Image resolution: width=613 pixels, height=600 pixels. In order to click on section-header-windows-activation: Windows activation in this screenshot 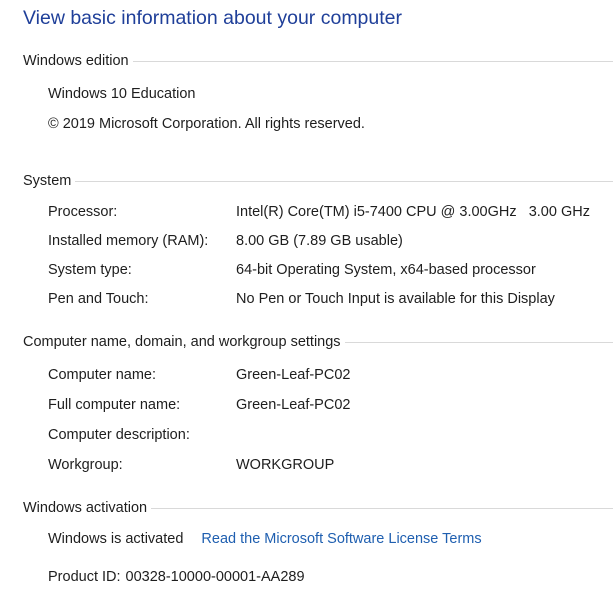, I will do `click(318, 508)`.